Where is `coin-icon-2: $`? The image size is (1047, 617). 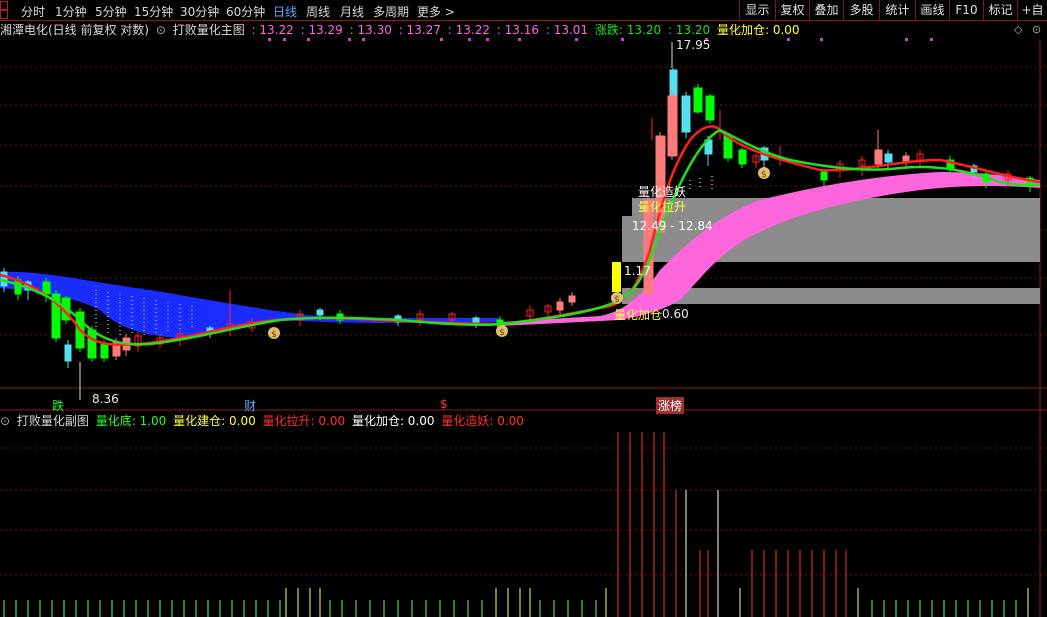
coin-icon-2: $ is located at coordinates (502, 331).